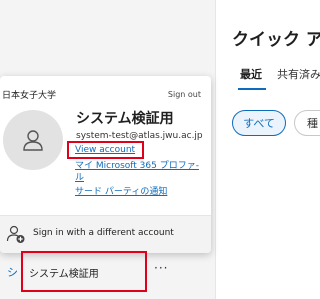 The width and height of the screenshot is (320, 299). What do you see at coordinates (15, 234) in the screenshot?
I see `add-person-icon` at bounding box center [15, 234].